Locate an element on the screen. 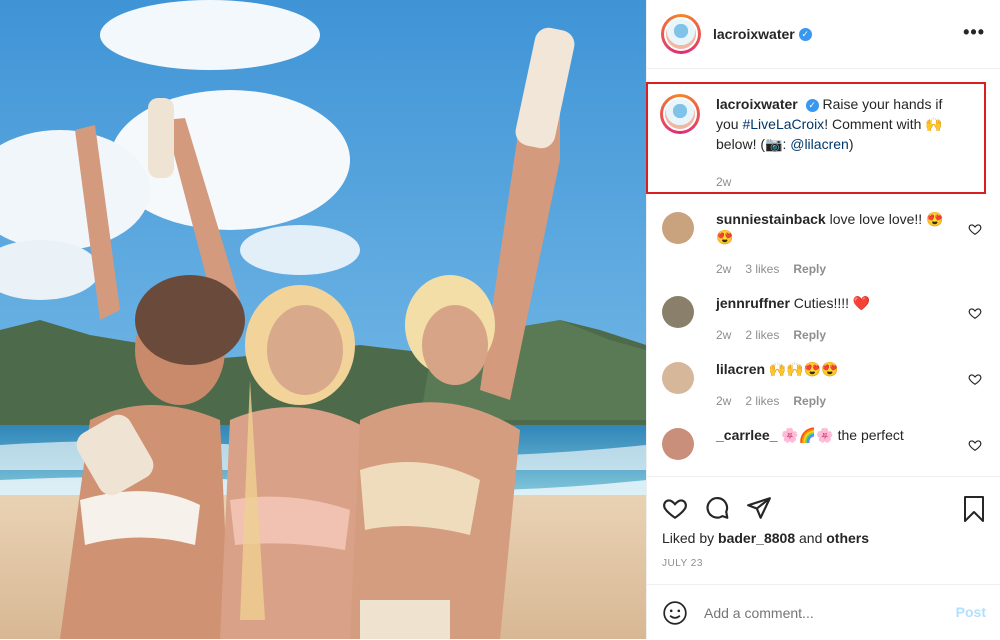 The image size is (1000, 640). comment-input is located at coordinates (824, 612).